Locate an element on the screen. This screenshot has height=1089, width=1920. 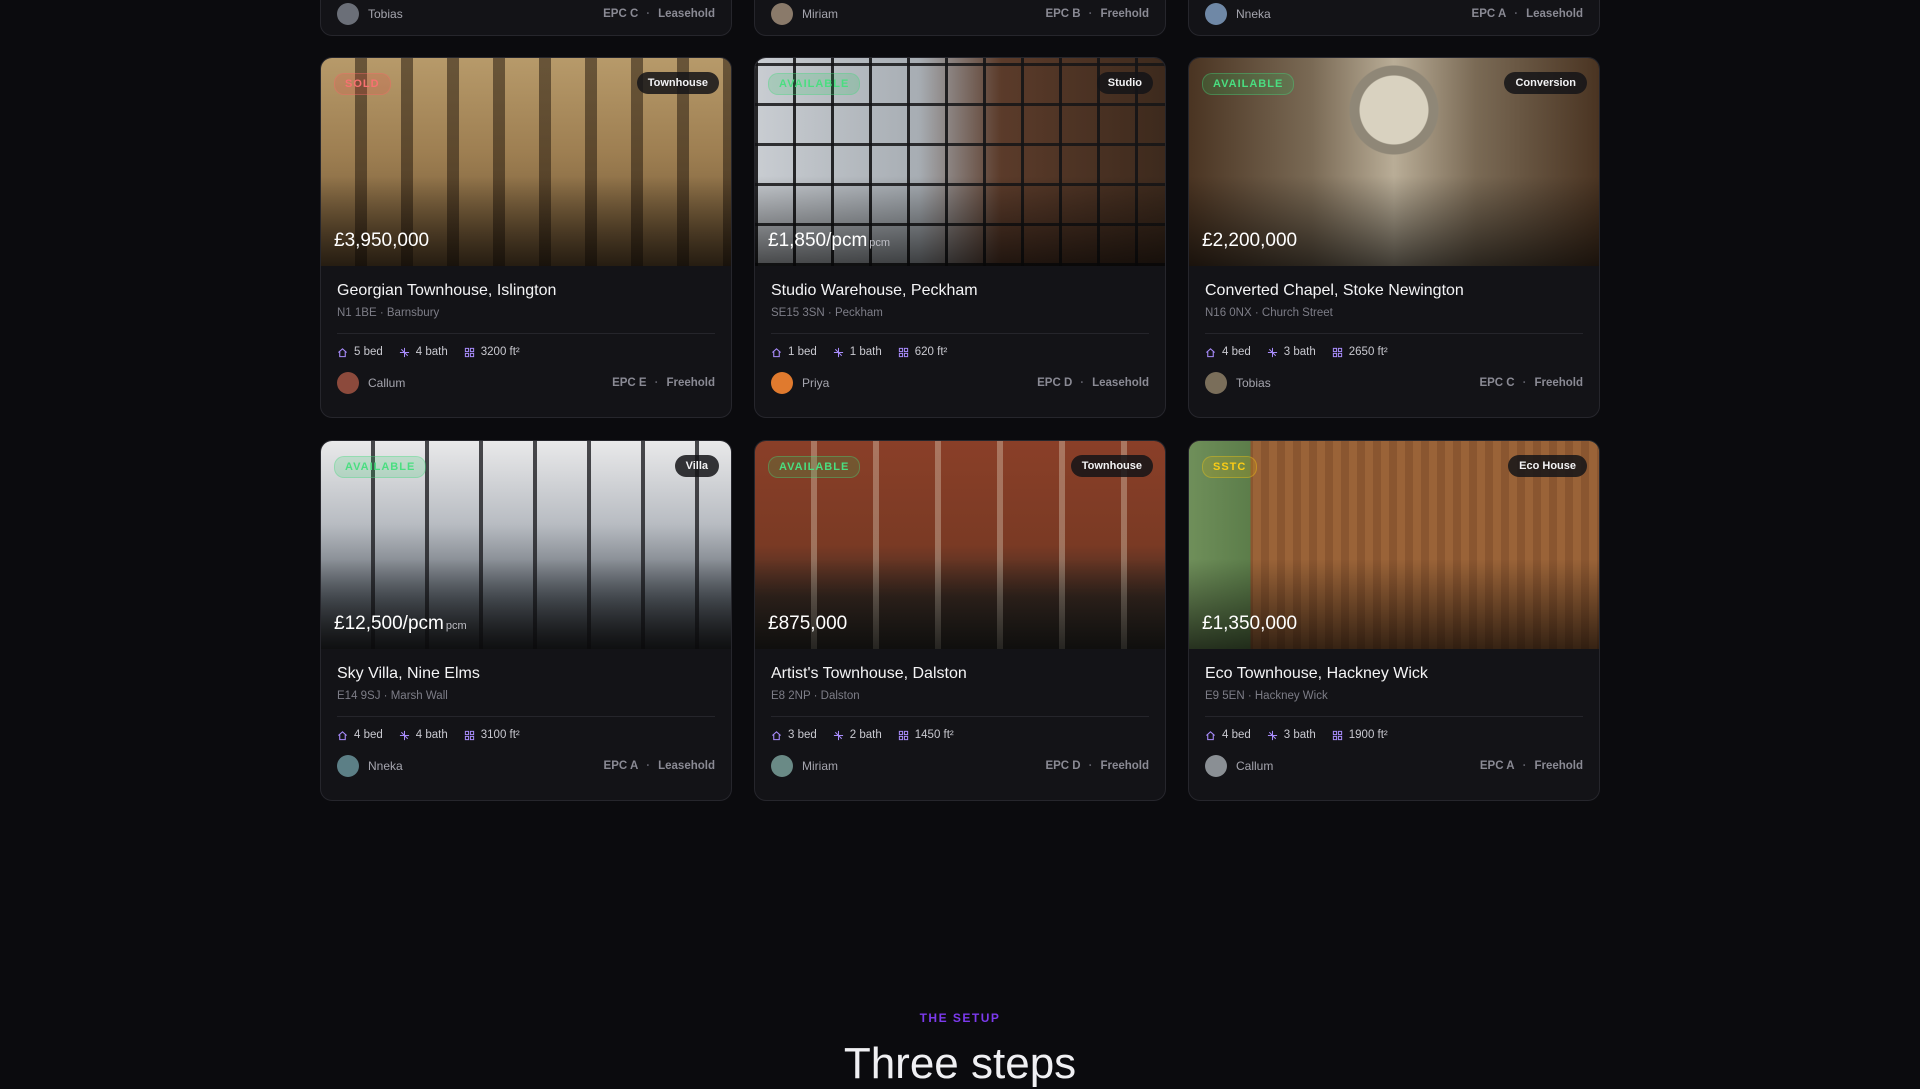
listing-photo: AVAILABLE Conversion £2,200,000 is located at coordinates (1394, 162).